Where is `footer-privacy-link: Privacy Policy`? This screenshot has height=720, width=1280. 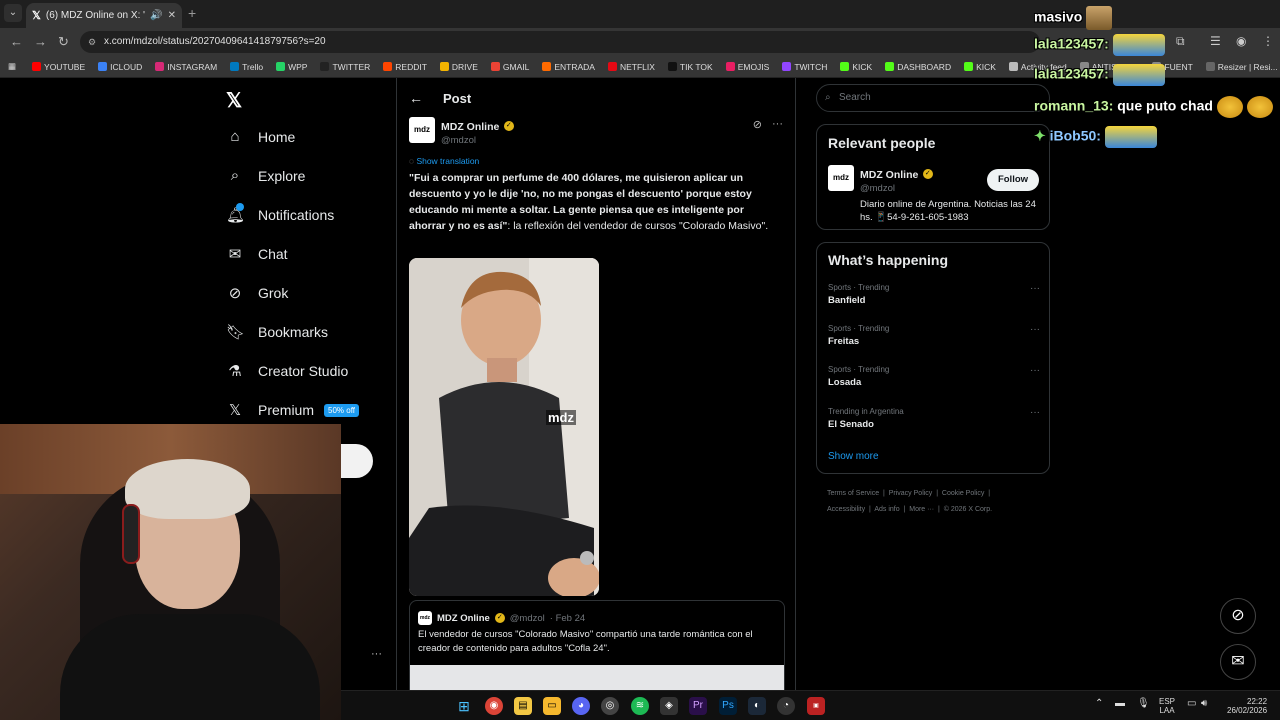 footer-privacy-link: Privacy Policy is located at coordinates (911, 493).